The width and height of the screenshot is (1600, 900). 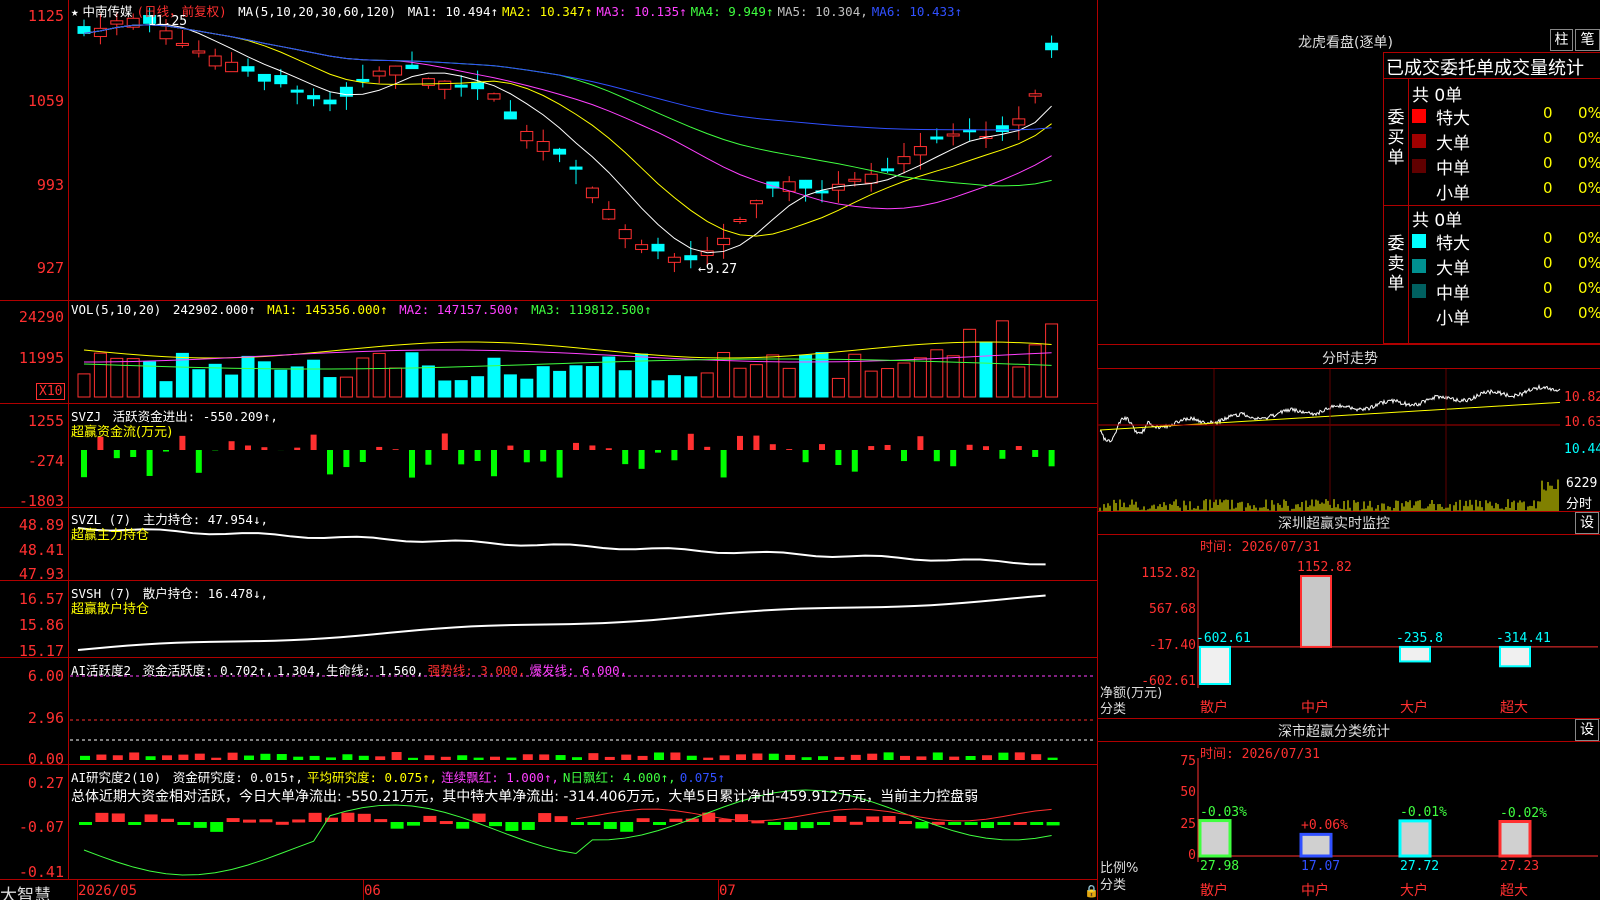 I want to click on ai-research-item: 资金研究度: 0.015↑,, so click(x=237, y=777).